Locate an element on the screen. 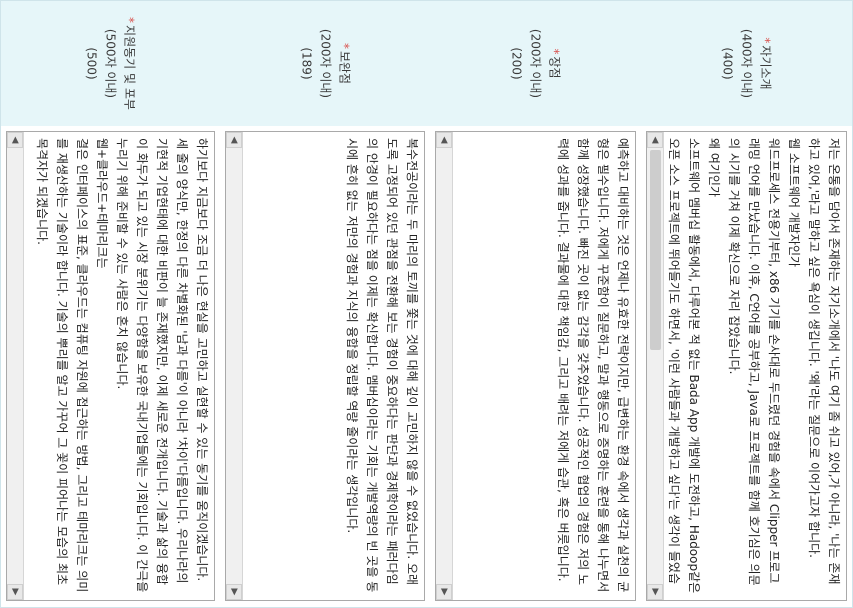 The height and width of the screenshot is (608, 853). intro-scrollbar: ◀ ▶ is located at coordinates (655, 366).